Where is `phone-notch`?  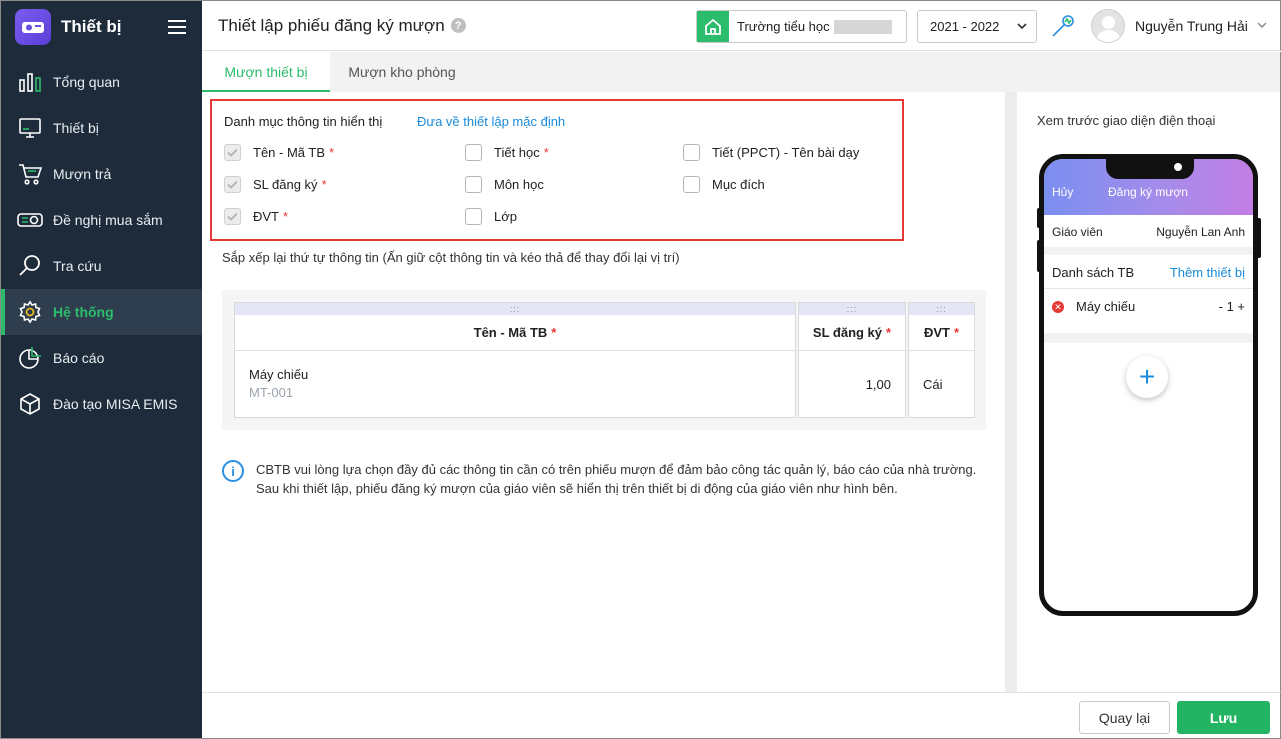
phone-notch is located at coordinates (1150, 169).